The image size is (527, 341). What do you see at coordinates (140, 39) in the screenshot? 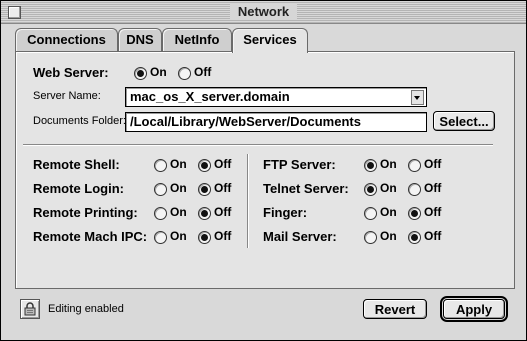
I see `tab-dns: DNS` at bounding box center [140, 39].